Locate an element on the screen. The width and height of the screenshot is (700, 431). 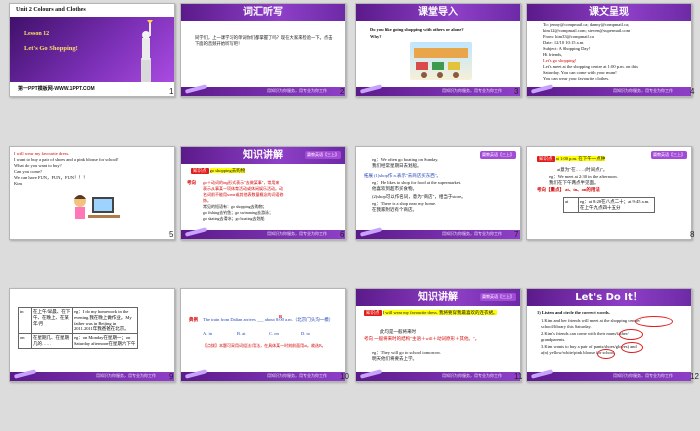
phrase-line-3: go skating去滑冰；go boating去划船 is located at coordinates (234, 218).